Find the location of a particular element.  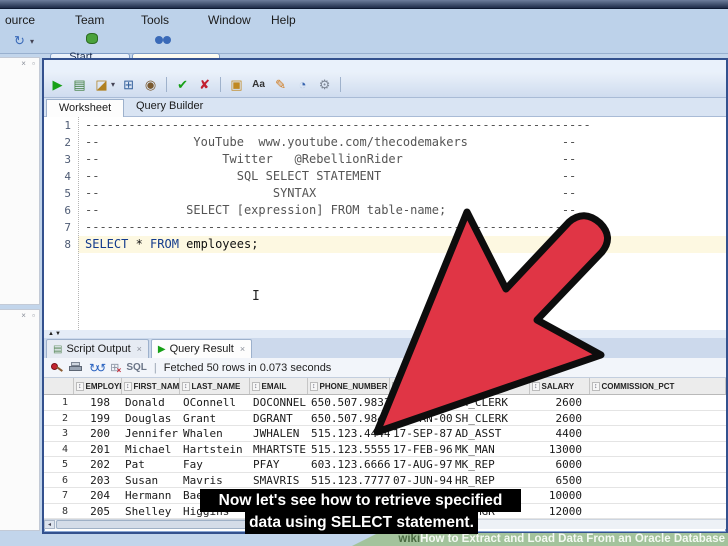

navigate-back-icon: ↻ is located at coordinates (19, 41).